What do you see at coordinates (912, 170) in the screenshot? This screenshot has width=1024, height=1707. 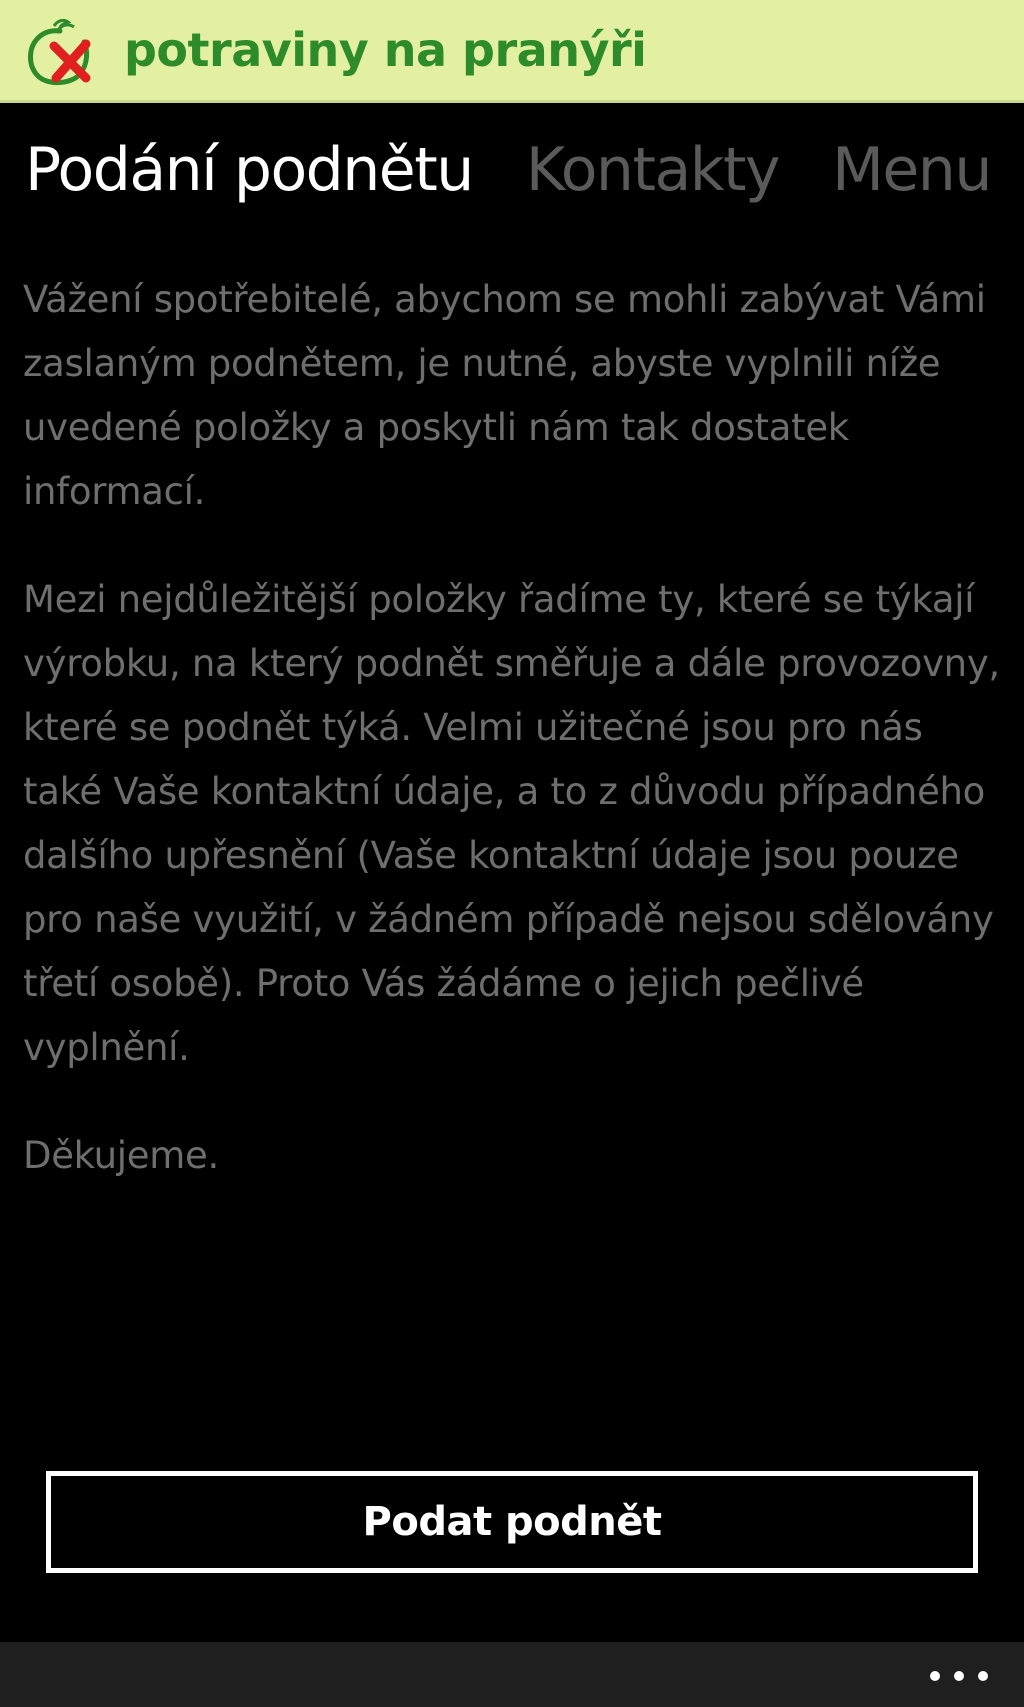 I see `tab-menu: Menu` at bounding box center [912, 170].